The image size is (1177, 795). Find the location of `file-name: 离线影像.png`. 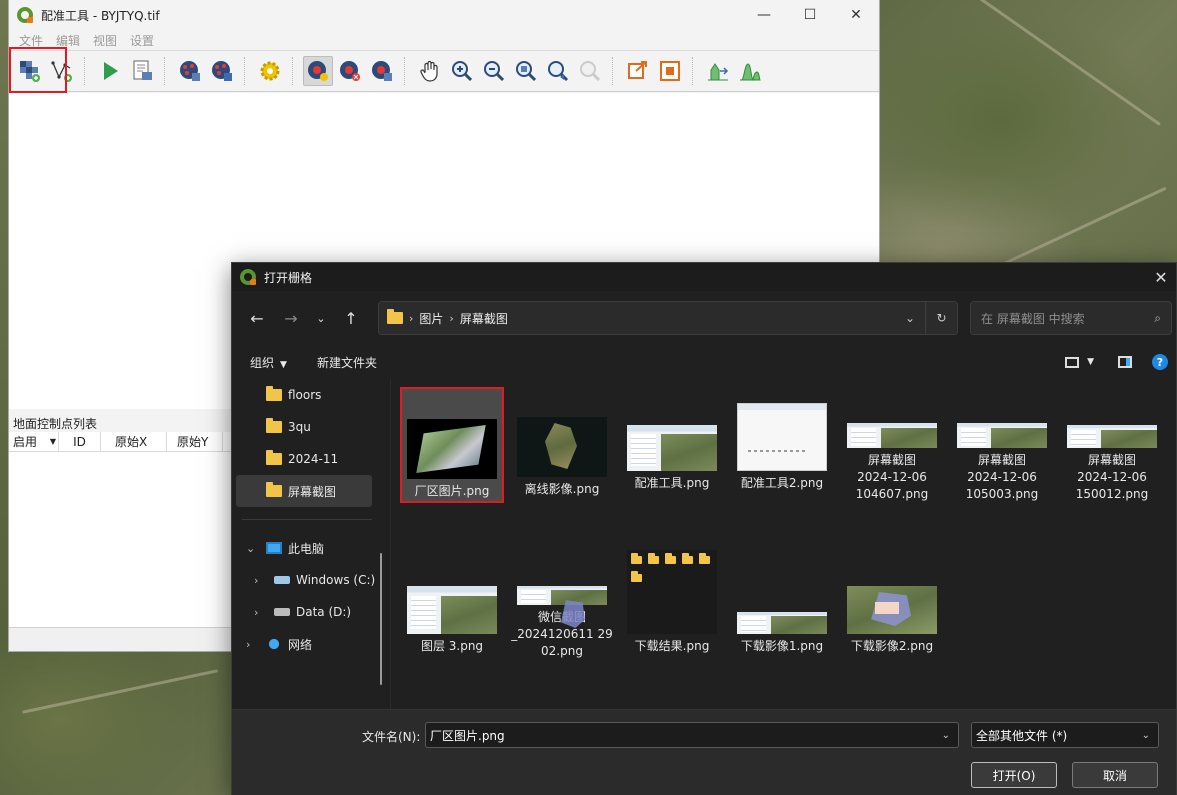

file-name: 离线影像.png is located at coordinates (562, 489).